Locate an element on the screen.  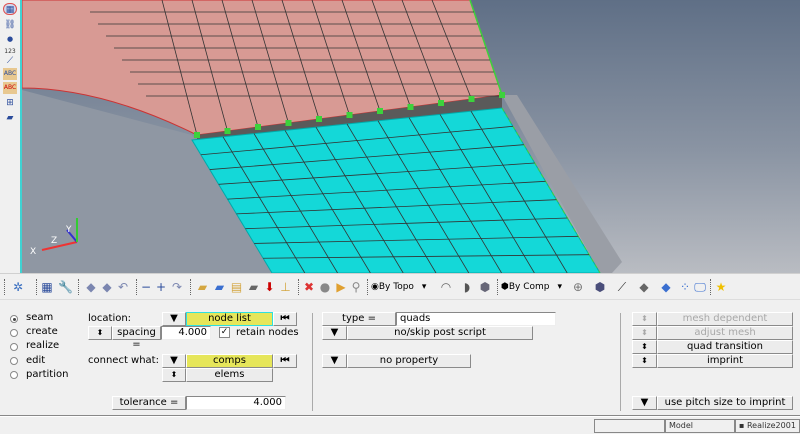
property-dropdown: ▼ is located at coordinates (334, 361).